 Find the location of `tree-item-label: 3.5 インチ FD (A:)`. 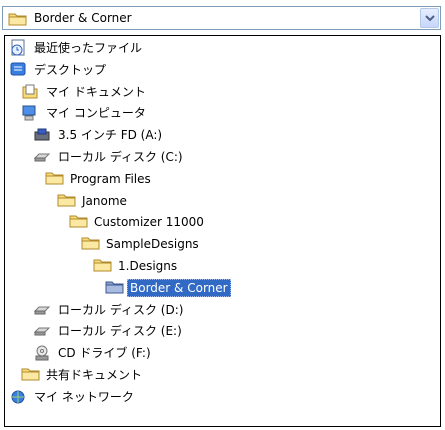

tree-item-label: 3.5 インチ FD (A:) is located at coordinates (110, 135).